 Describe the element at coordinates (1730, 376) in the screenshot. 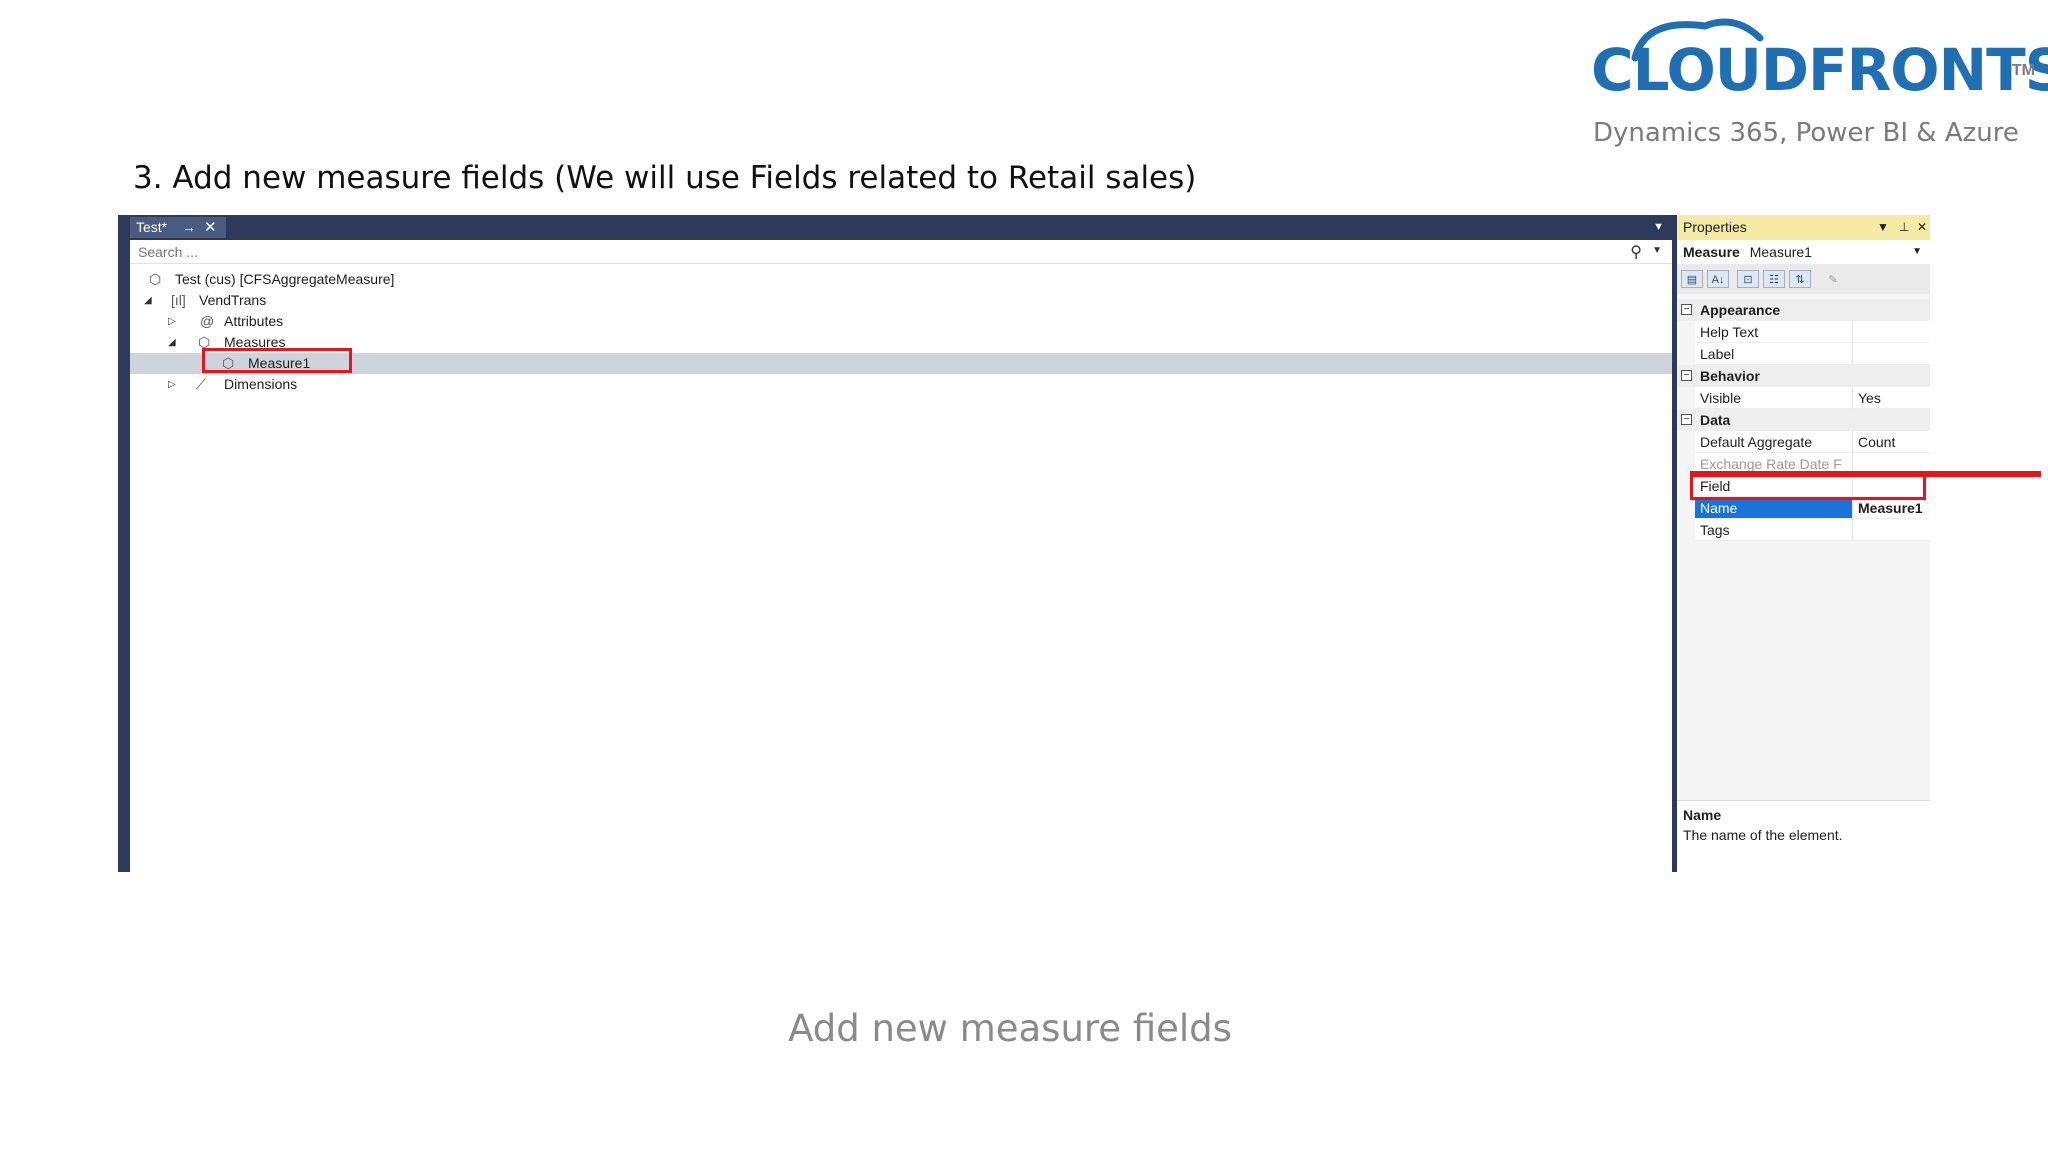

I see `category-label: Behavior` at that location.